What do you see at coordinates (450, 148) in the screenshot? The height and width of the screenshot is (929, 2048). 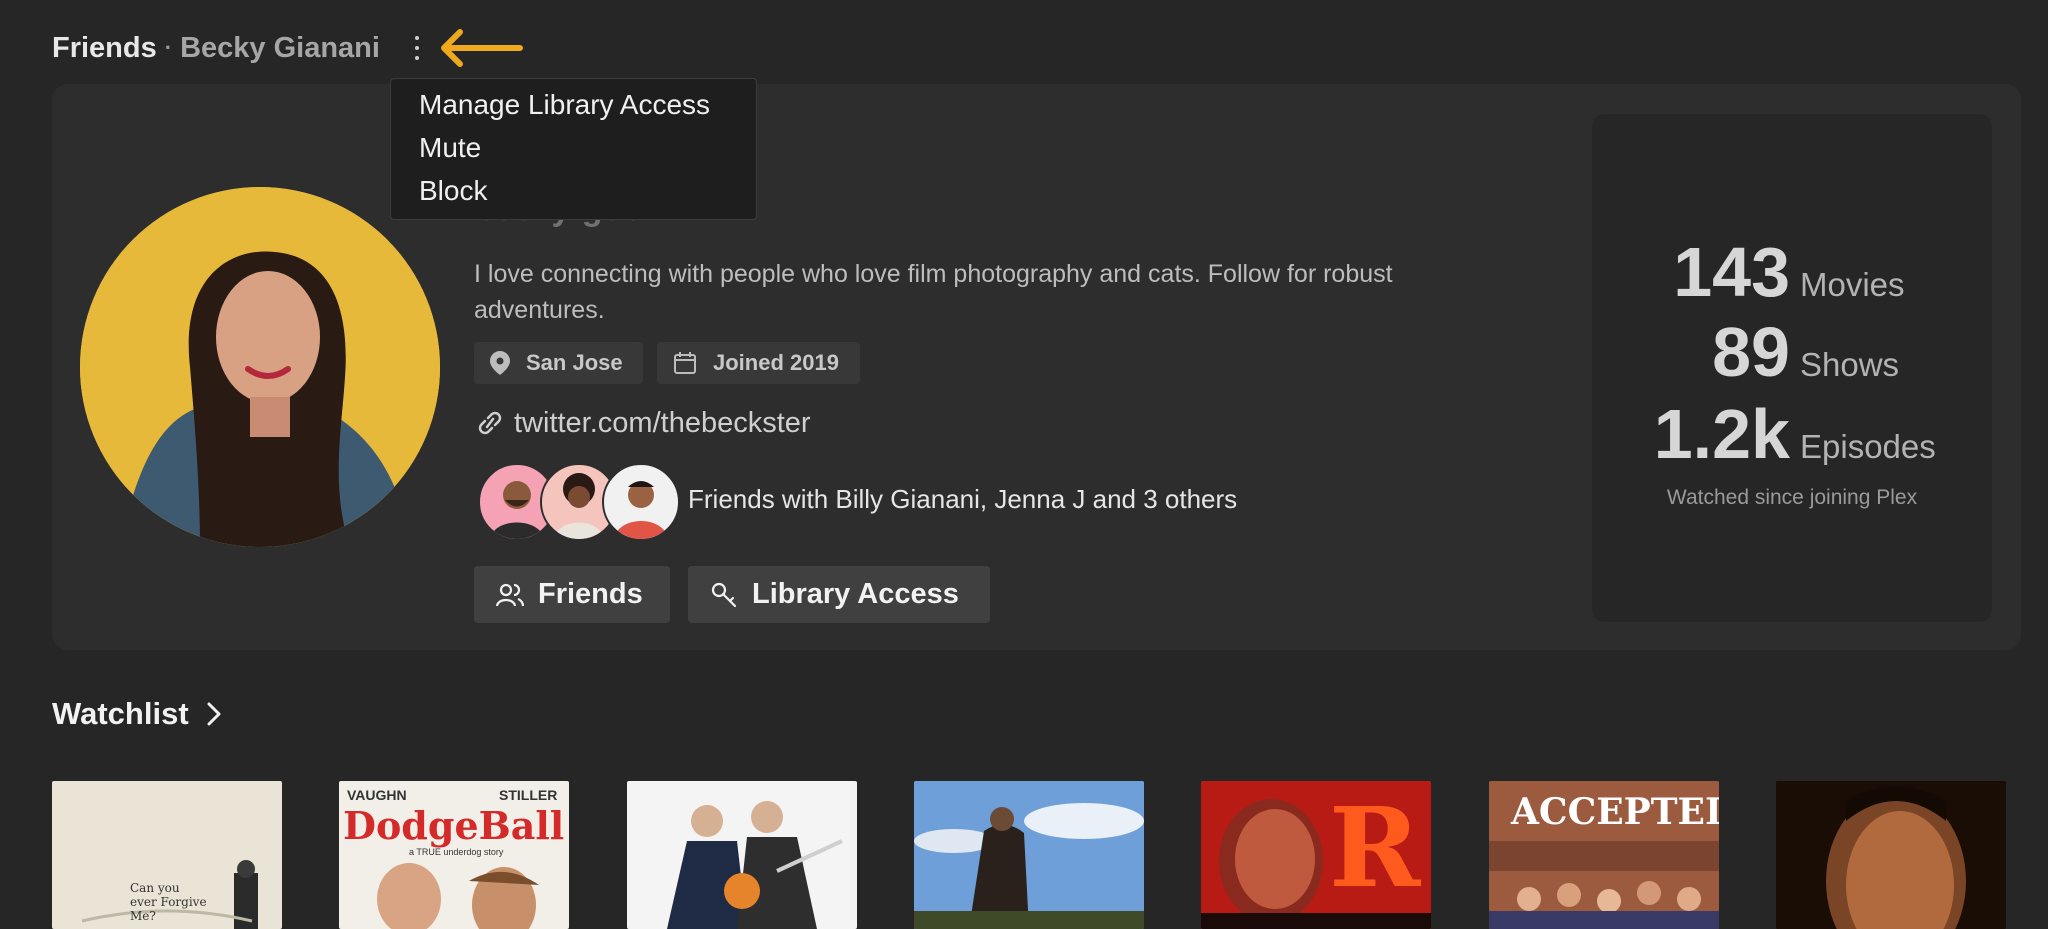 I see `menu-item-mute: Mute` at bounding box center [450, 148].